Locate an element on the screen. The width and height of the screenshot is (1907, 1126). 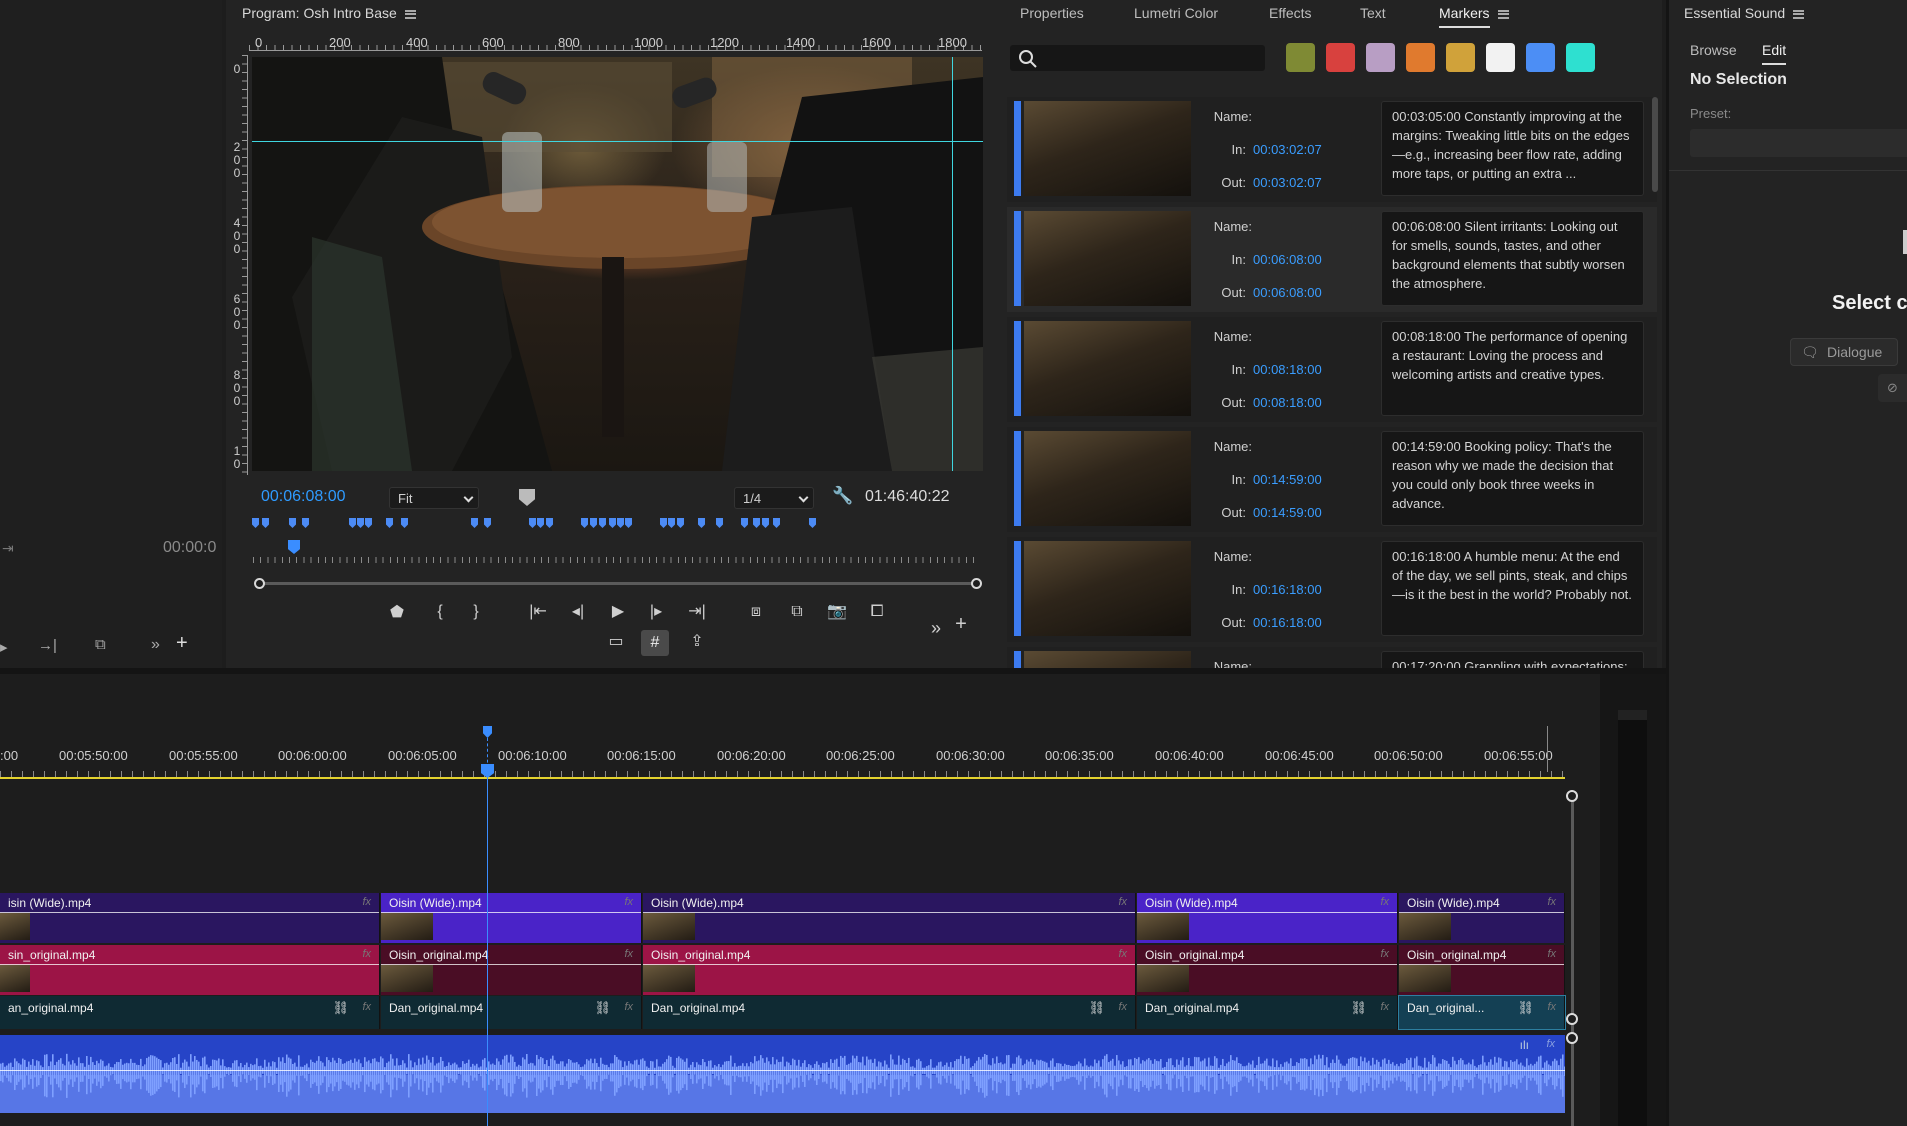
marker-search-input is located at coordinates (1137, 58).